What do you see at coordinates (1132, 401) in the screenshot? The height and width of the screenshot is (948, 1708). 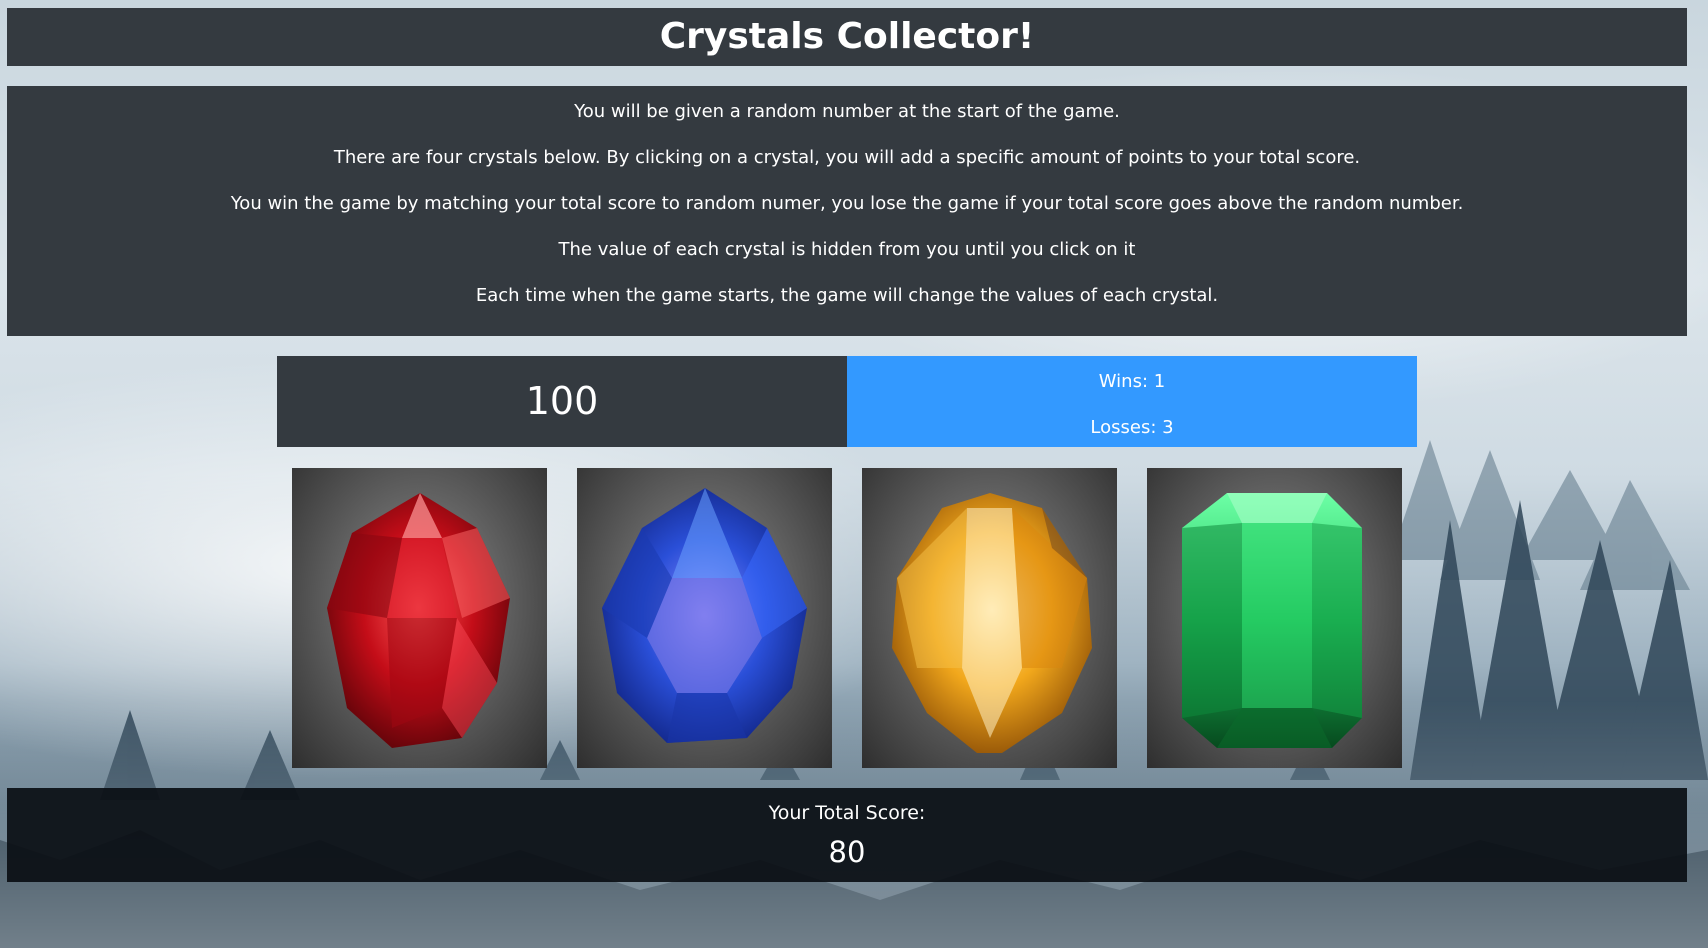 I see `record-box: Wins: 1 Losses: 3` at bounding box center [1132, 401].